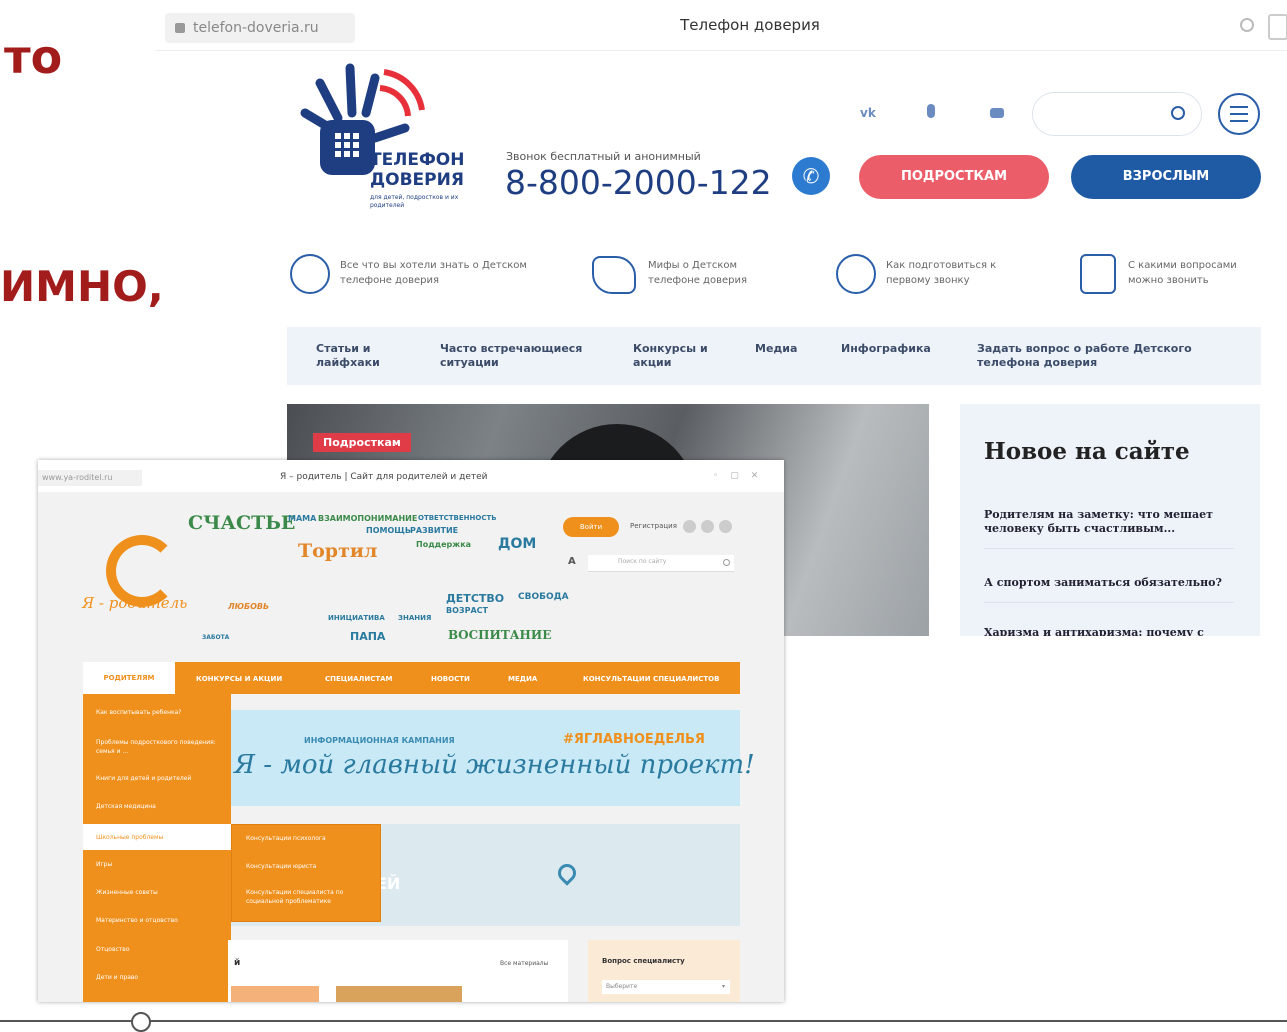  Describe the element at coordinates (127, 892) in the screenshot. I see `dropdown-item: Жизненные советы` at that location.